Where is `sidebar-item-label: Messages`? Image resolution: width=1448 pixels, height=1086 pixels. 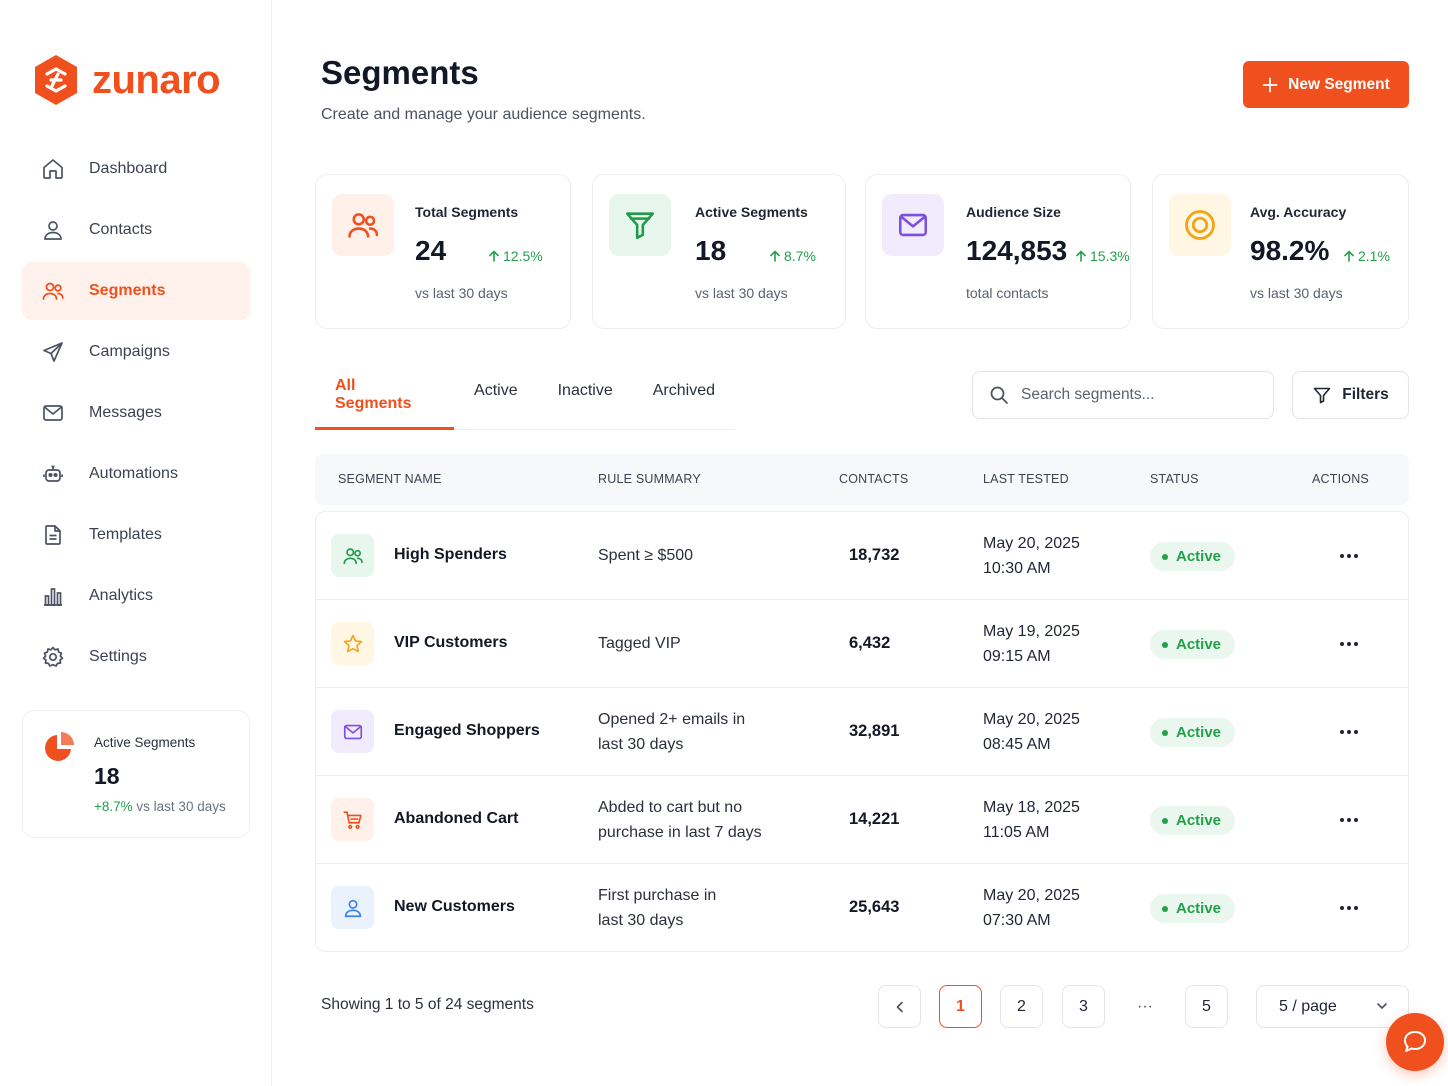 sidebar-item-label: Messages is located at coordinates (125, 412).